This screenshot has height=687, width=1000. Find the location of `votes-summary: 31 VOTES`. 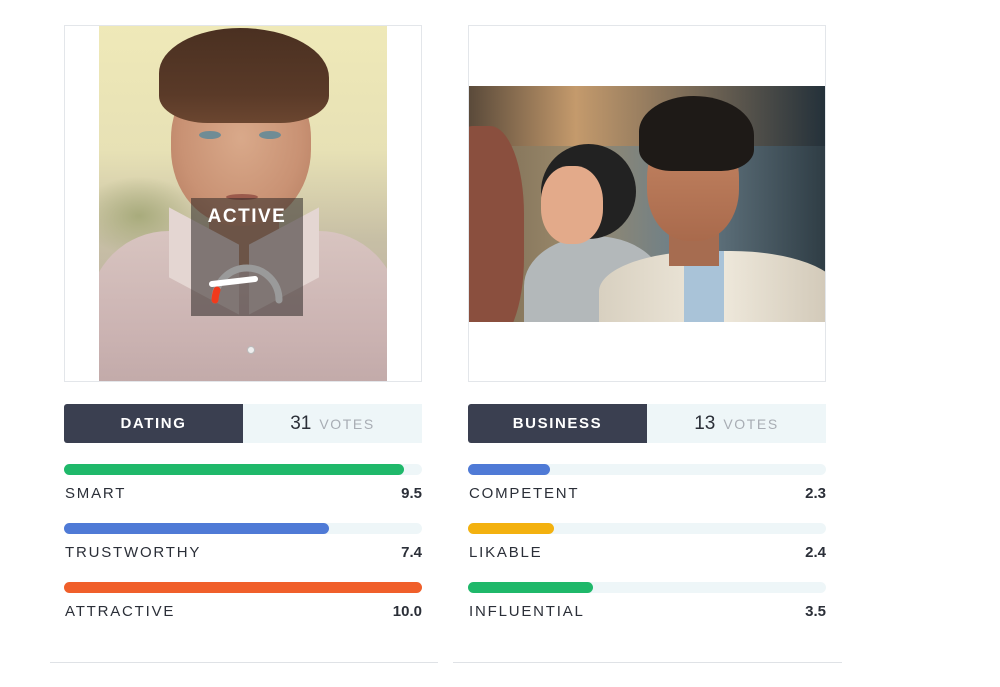

votes-summary: 31 VOTES is located at coordinates (332, 423).